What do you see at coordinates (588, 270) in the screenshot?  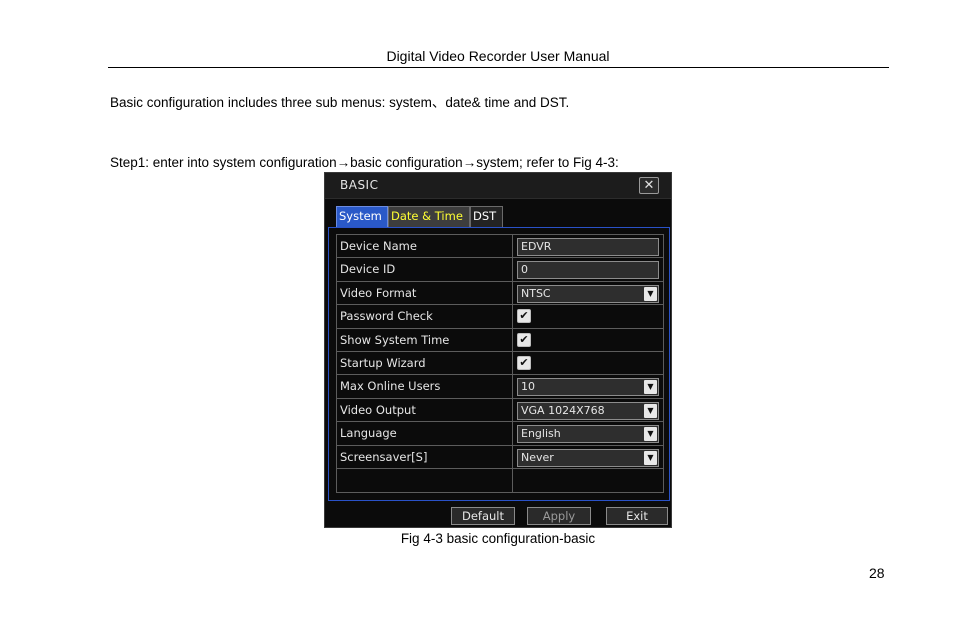 I see `device-id-input: 0` at bounding box center [588, 270].